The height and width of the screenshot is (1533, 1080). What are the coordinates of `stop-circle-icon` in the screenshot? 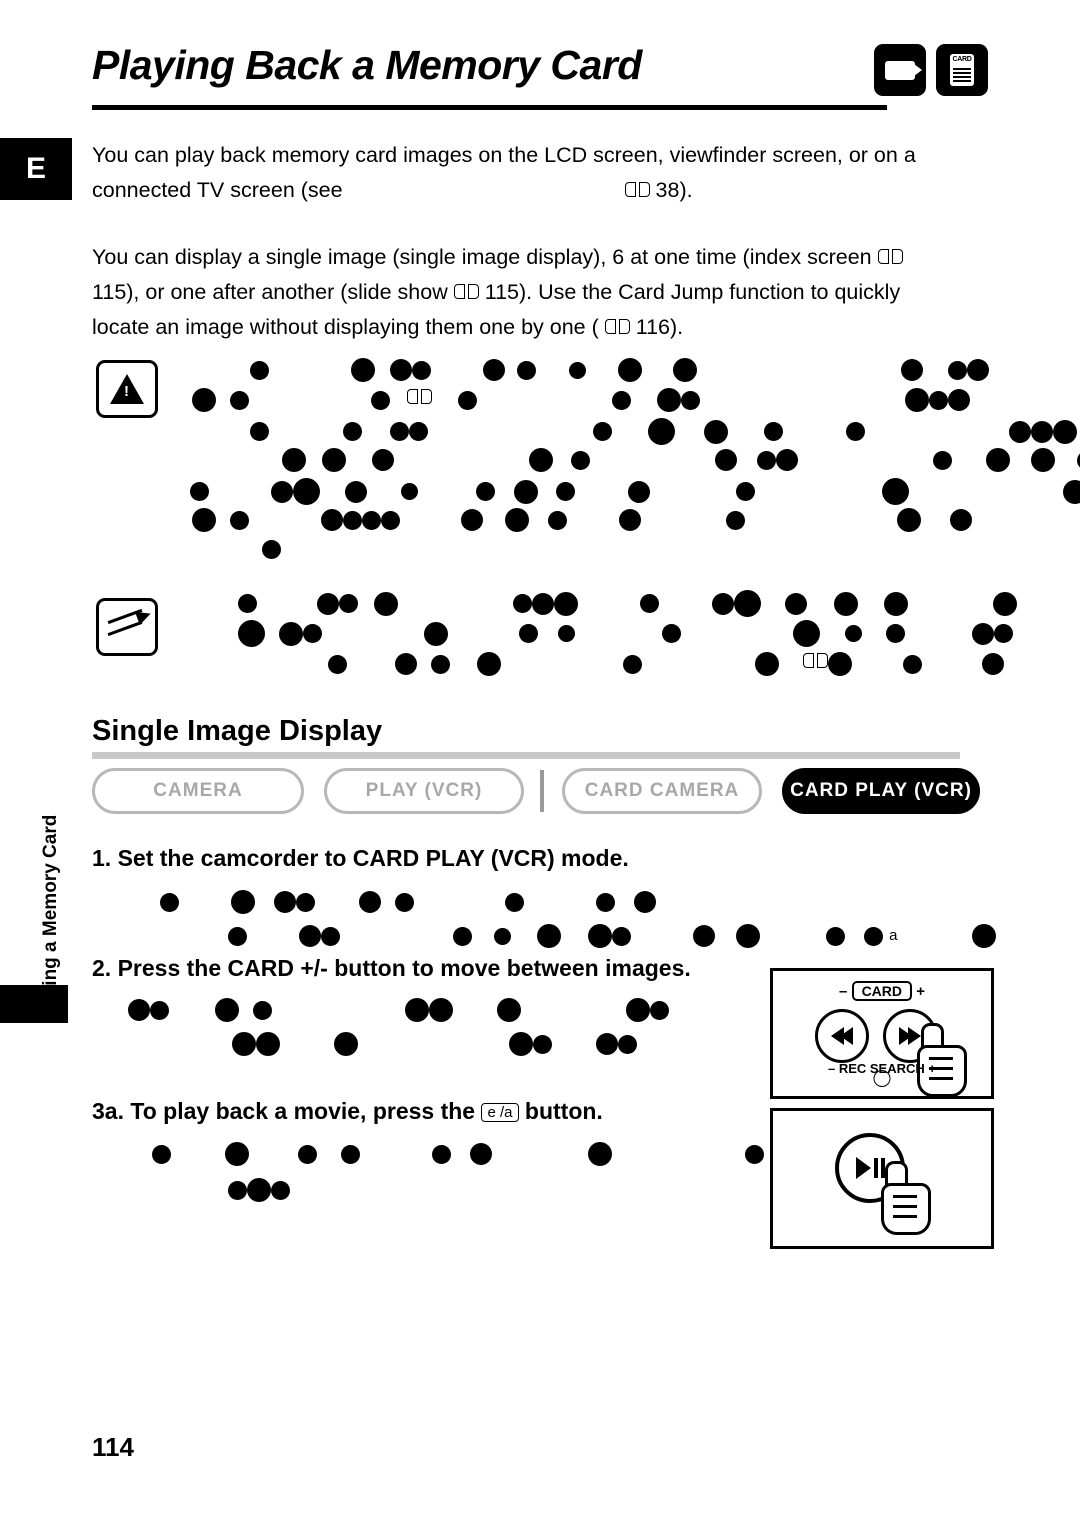 It's located at (882, 1081).